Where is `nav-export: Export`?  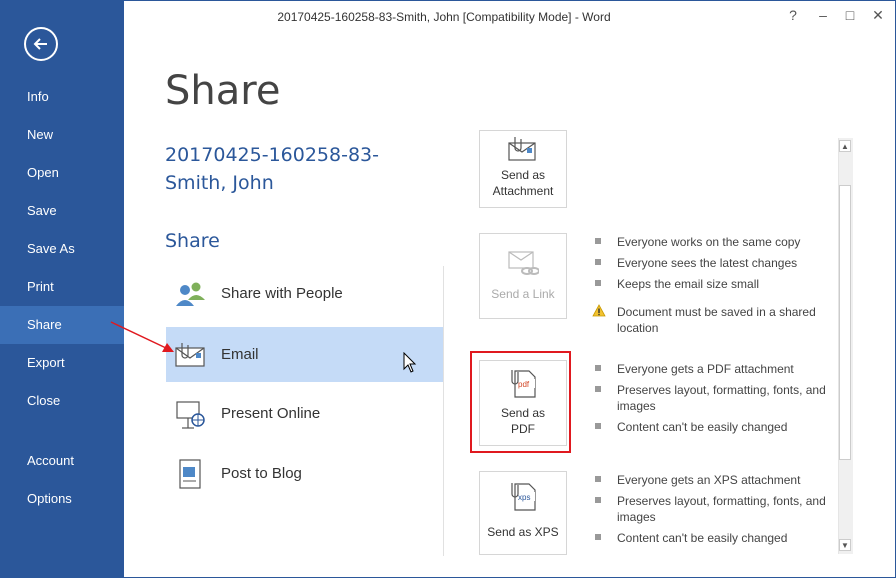
nav-export: Export is located at coordinates (62, 363).